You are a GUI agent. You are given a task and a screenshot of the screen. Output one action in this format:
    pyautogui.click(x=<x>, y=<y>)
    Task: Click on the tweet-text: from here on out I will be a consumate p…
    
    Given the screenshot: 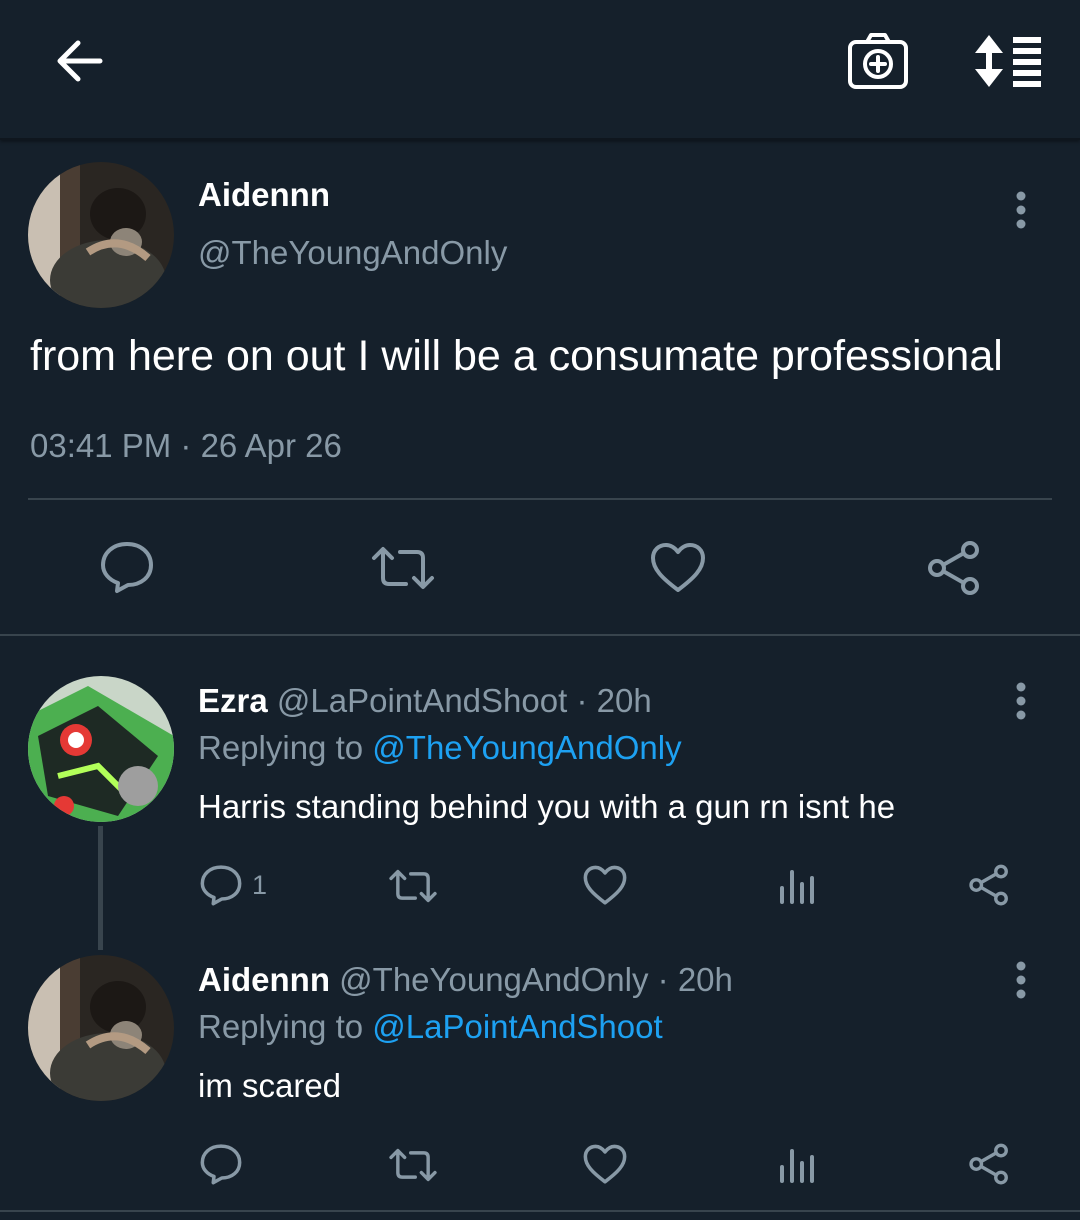 What is the action you would take?
    pyautogui.click(x=516, y=356)
    